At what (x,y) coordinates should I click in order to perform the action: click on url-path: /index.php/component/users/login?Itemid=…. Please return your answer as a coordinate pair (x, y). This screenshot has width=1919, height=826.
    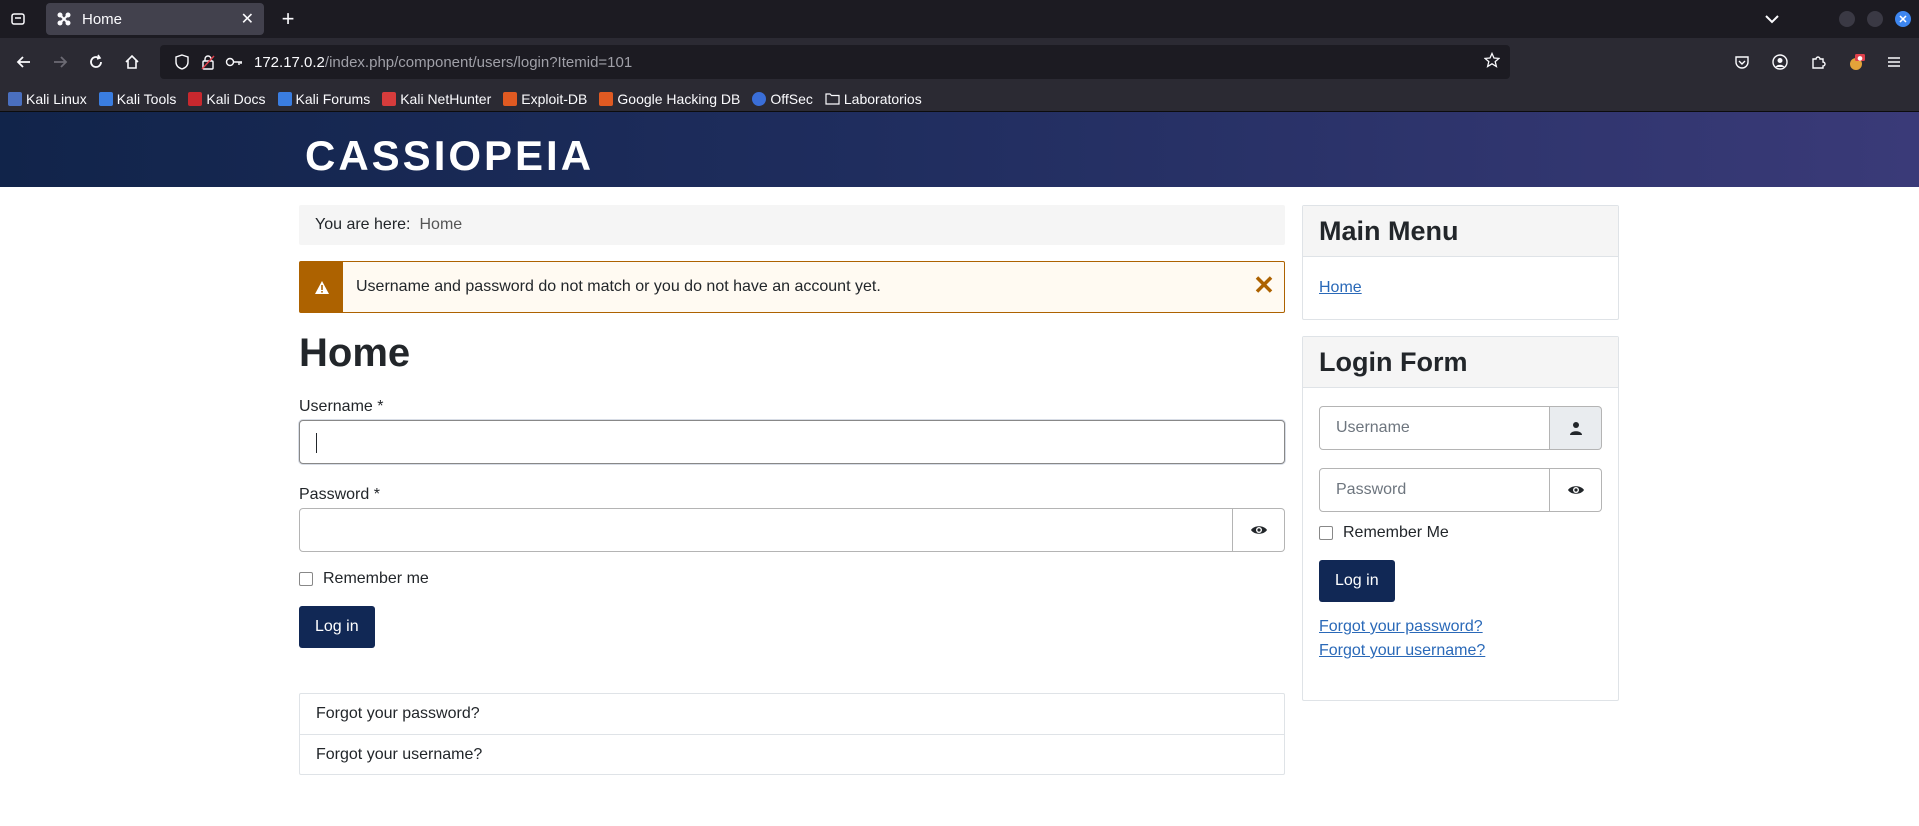
    Looking at the image, I should click on (478, 62).